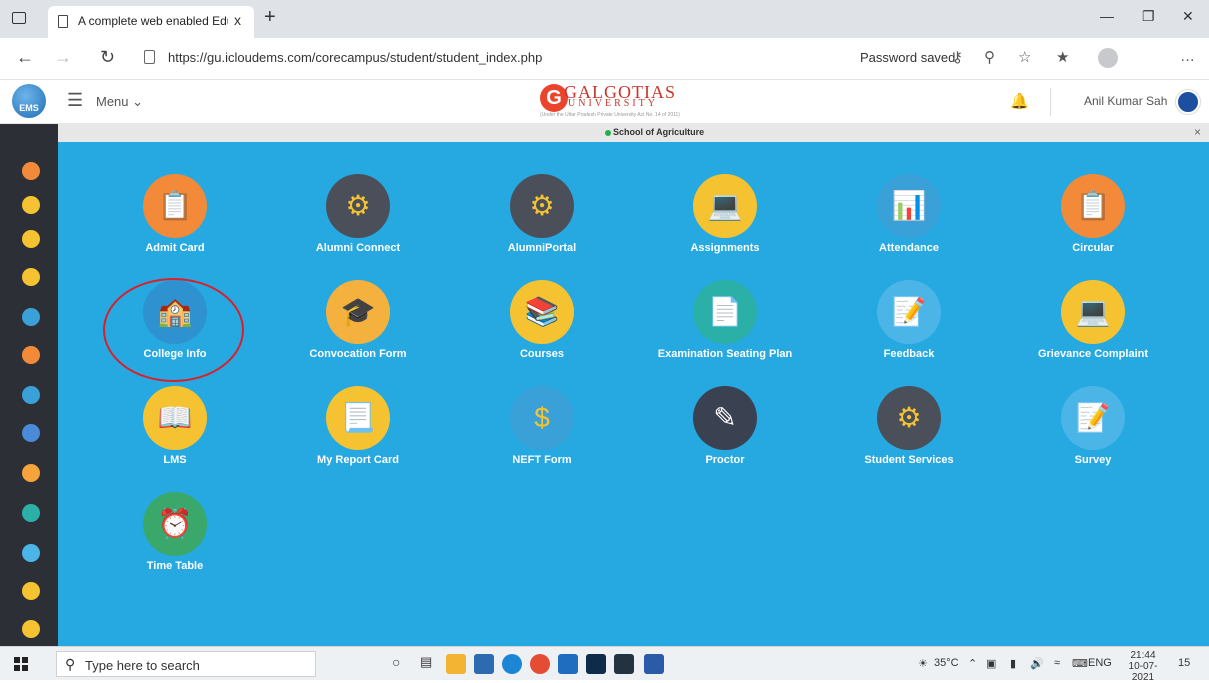  I want to click on sidebar-clipboard-icon, so click(31, 355).